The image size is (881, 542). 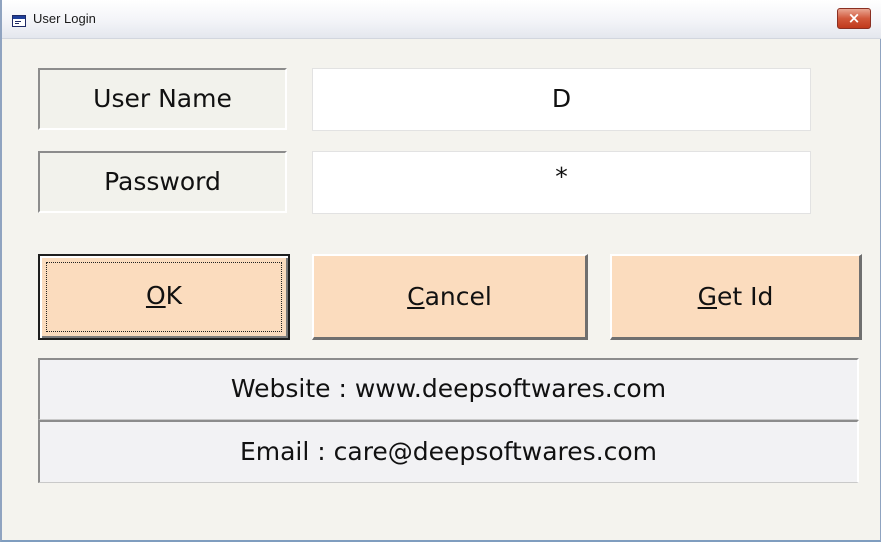 What do you see at coordinates (561, 176) in the screenshot?
I see `password-value: *` at bounding box center [561, 176].